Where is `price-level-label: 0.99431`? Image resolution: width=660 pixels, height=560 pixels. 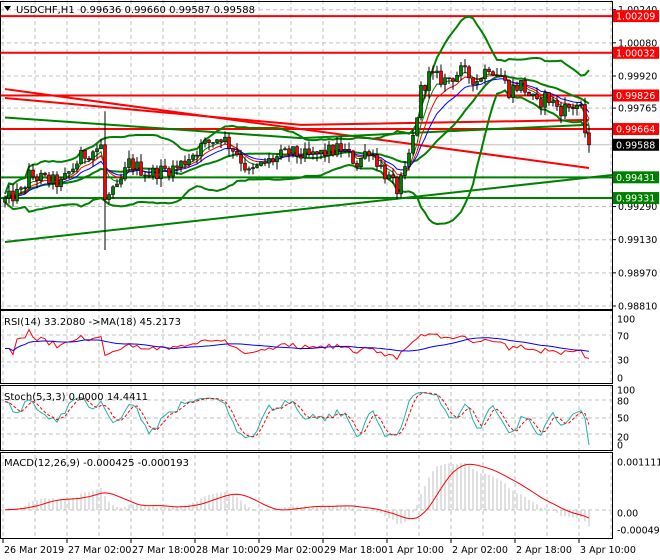 price-level-label: 0.99431 is located at coordinates (635, 178).